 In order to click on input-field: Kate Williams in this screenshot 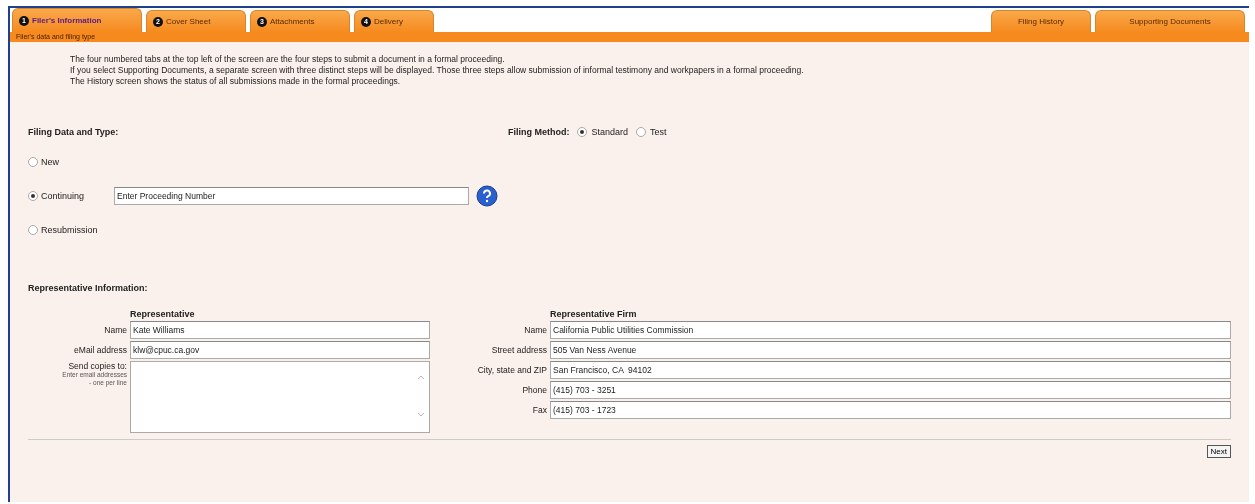, I will do `click(280, 330)`.